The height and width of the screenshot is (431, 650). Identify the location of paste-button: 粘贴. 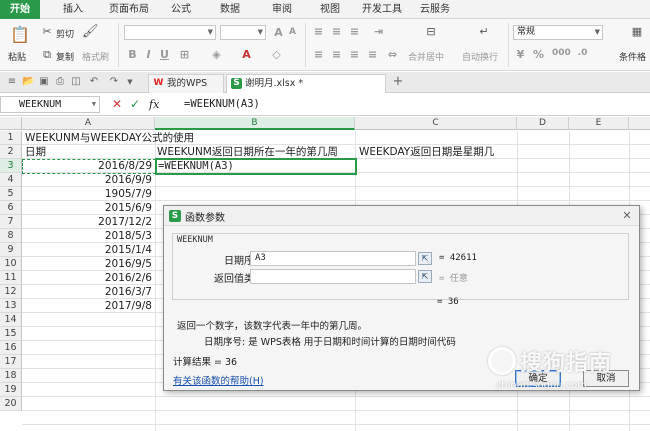
(17, 56).